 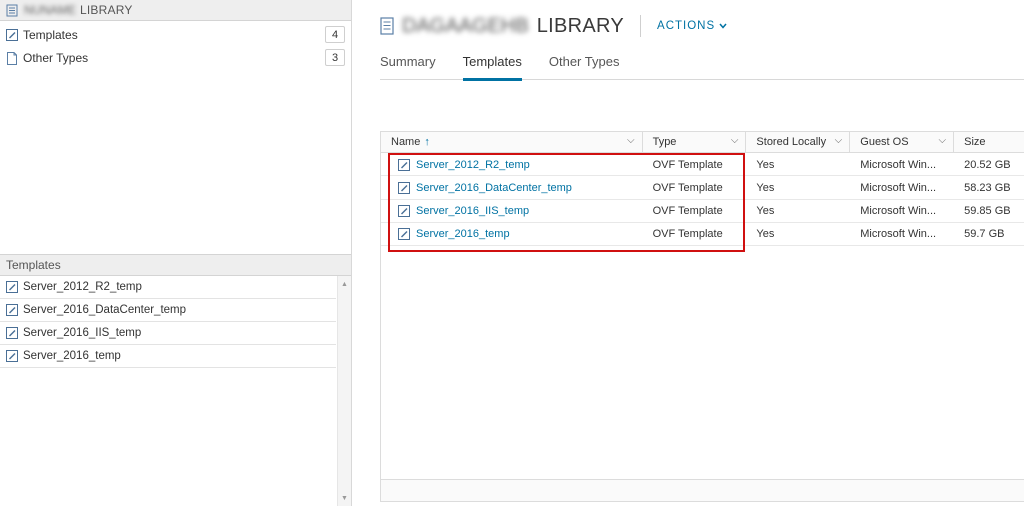 I want to click on templates-panel-title: Templates, so click(x=175, y=265).